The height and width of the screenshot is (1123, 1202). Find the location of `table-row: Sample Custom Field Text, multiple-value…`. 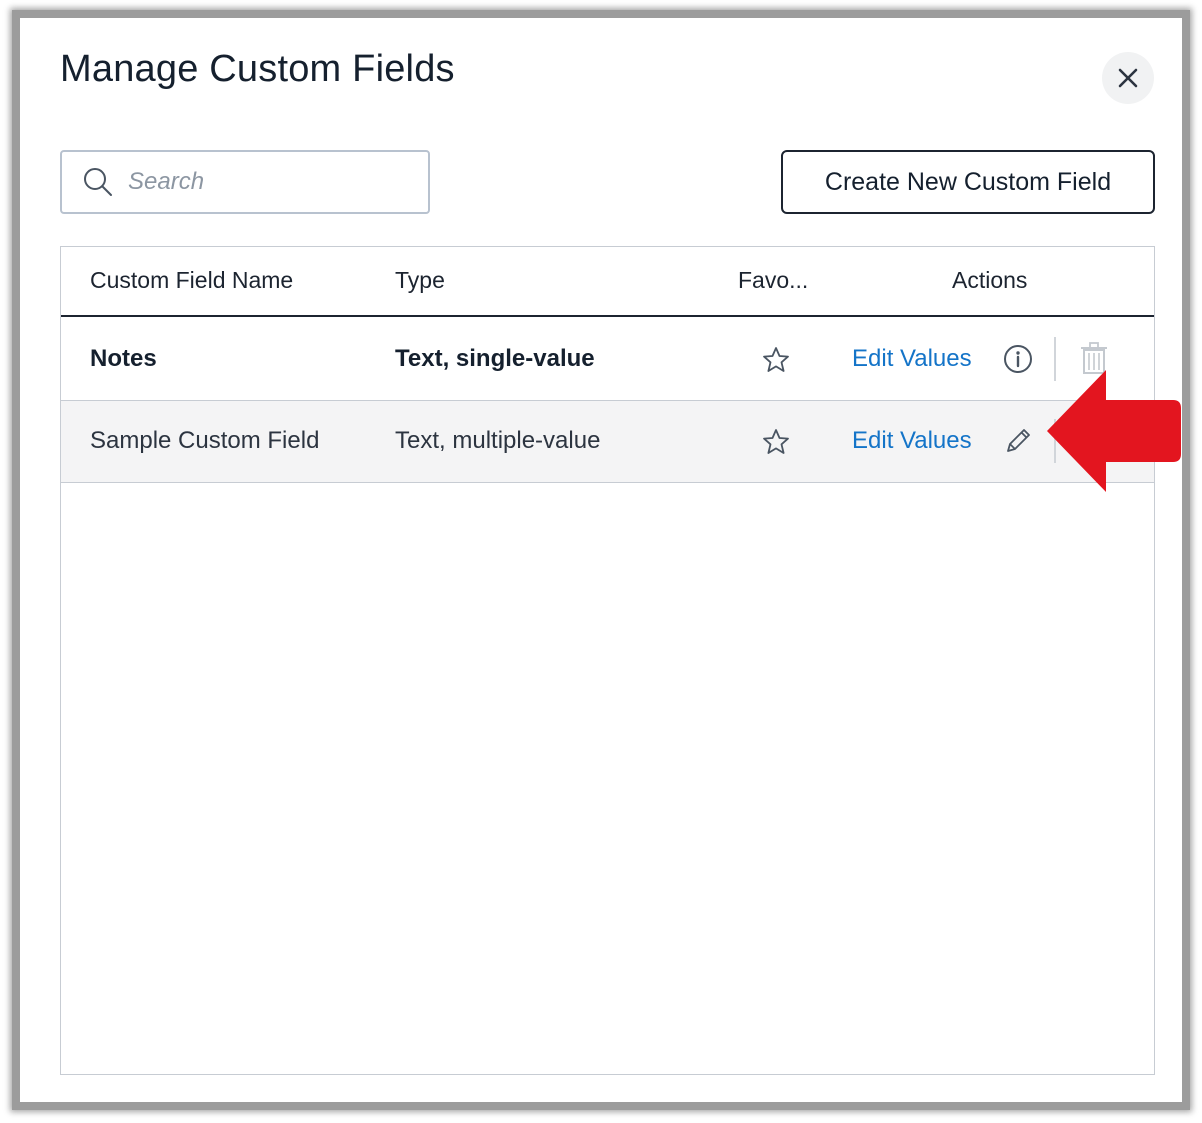

table-row: Sample Custom Field Text, multiple-value… is located at coordinates (607, 442).